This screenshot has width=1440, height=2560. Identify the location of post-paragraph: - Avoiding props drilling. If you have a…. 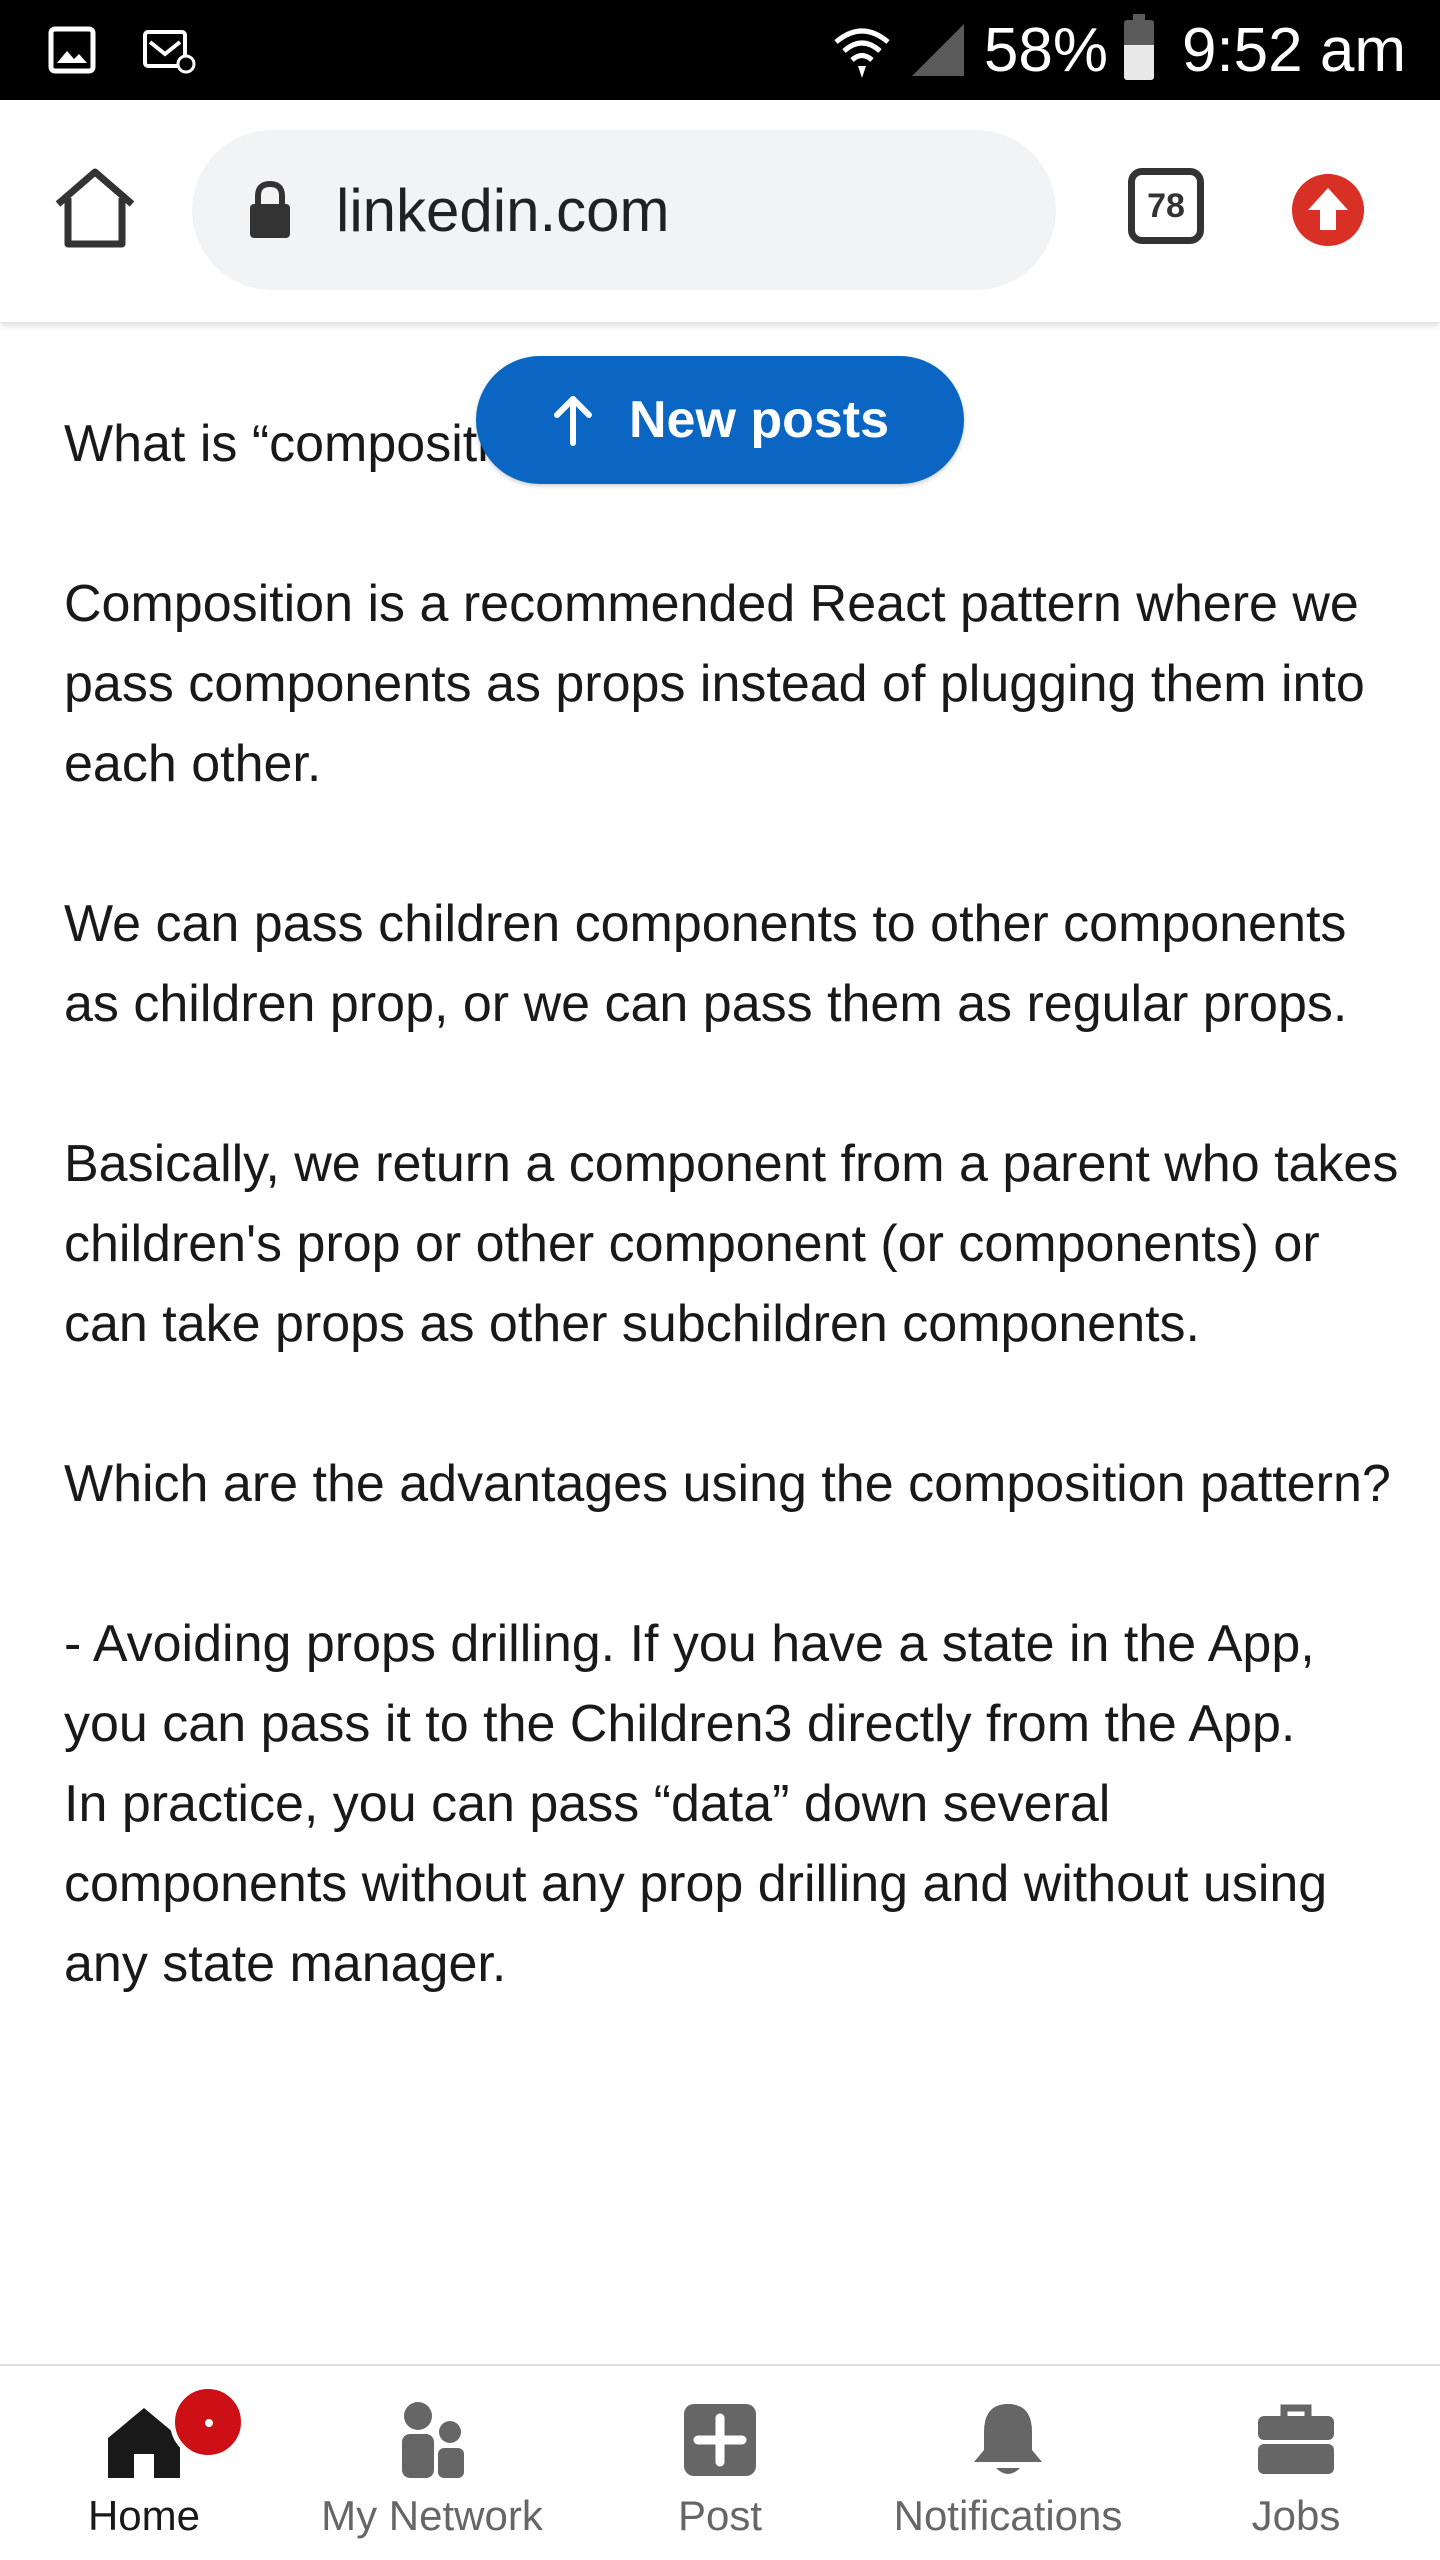
(689, 1684).